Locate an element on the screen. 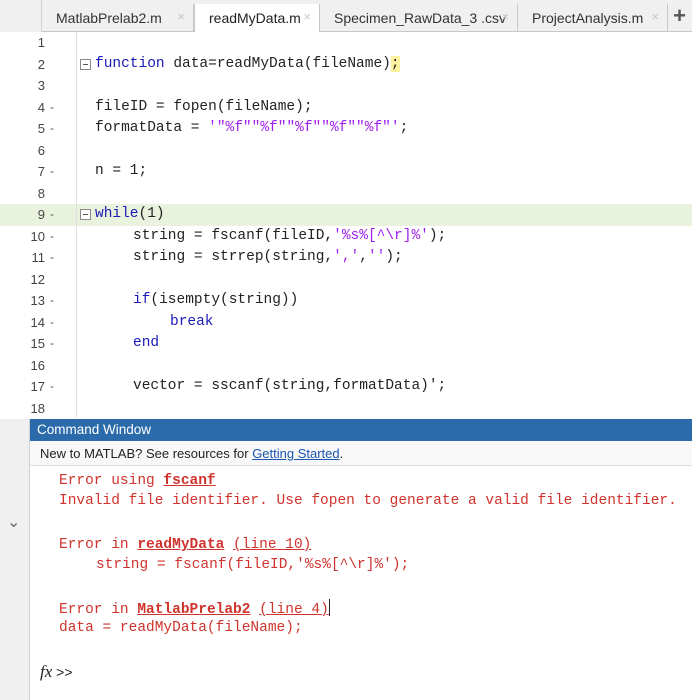 The height and width of the screenshot is (700, 692). tab-matlabprelab2: MatlabPrelab2.m × is located at coordinates (118, 18).